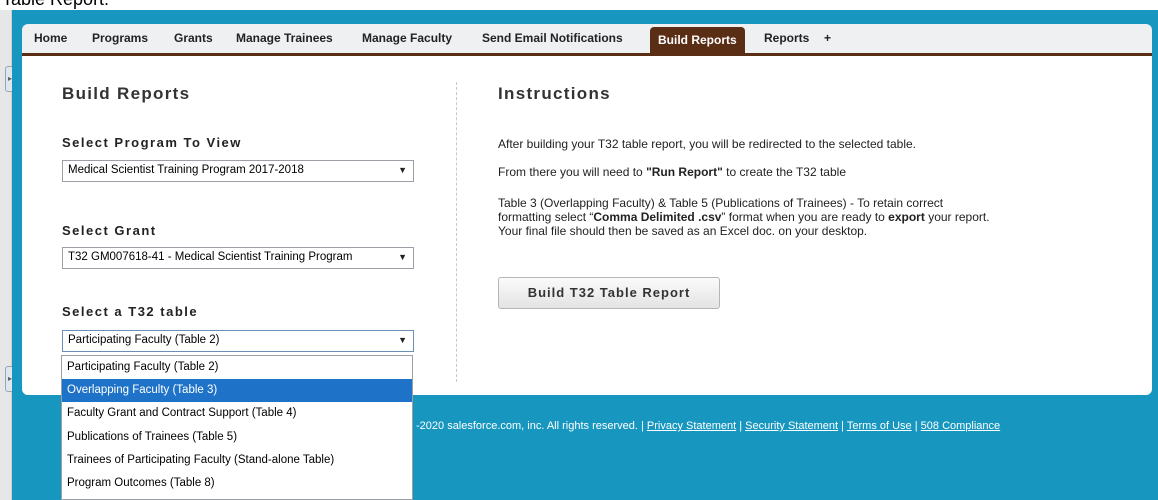 This screenshot has width=1158, height=500. Describe the element at coordinates (961, 426) in the screenshot. I see `508-compliance-link: 508 Compliance` at that location.